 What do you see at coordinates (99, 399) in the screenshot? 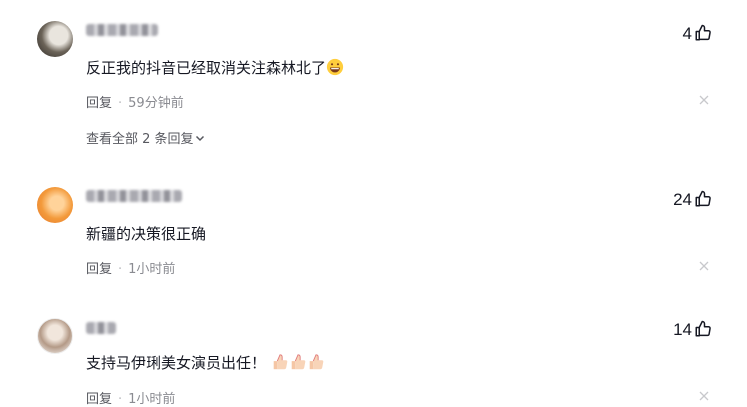
I see `reply-button: 回复` at bounding box center [99, 399].